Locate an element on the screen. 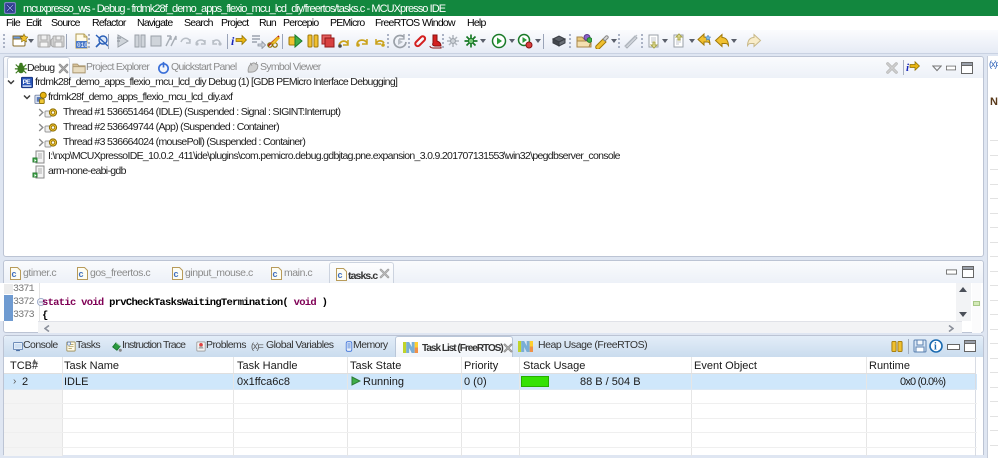 The image size is (998, 458). svg-text: 010 is located at coordinates (82, 45).